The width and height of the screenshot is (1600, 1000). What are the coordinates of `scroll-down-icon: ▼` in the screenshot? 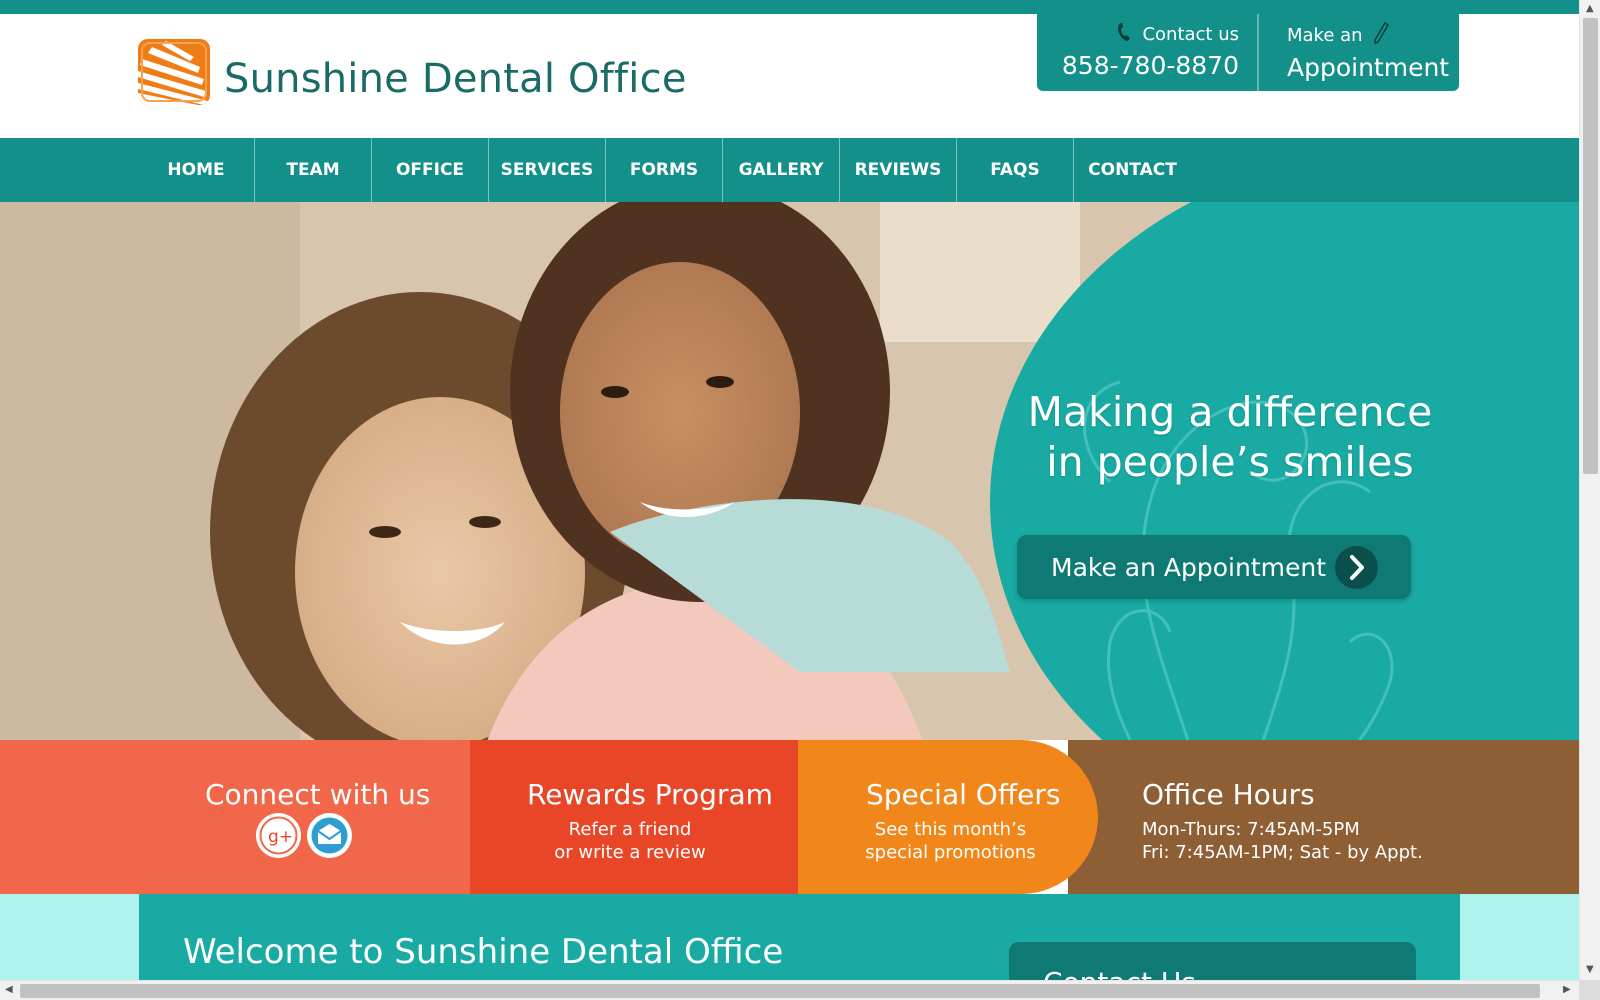 It's located at (1590, 969).